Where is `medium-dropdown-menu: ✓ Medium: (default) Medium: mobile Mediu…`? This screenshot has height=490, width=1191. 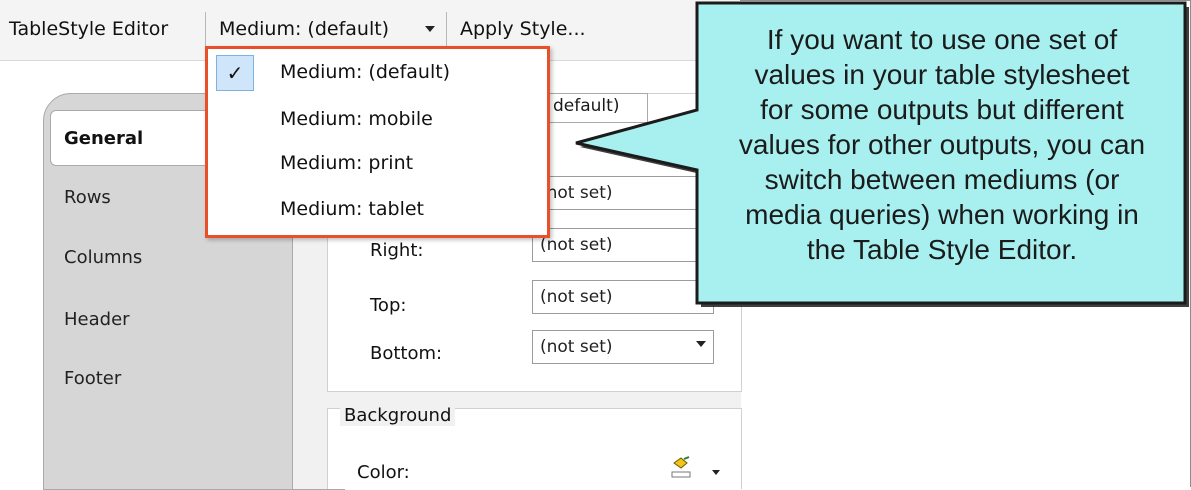
medium-dropdown-menu: ✓ Medium: (default) Medium: mobile Mediu… is located at coordinates (377, 142).